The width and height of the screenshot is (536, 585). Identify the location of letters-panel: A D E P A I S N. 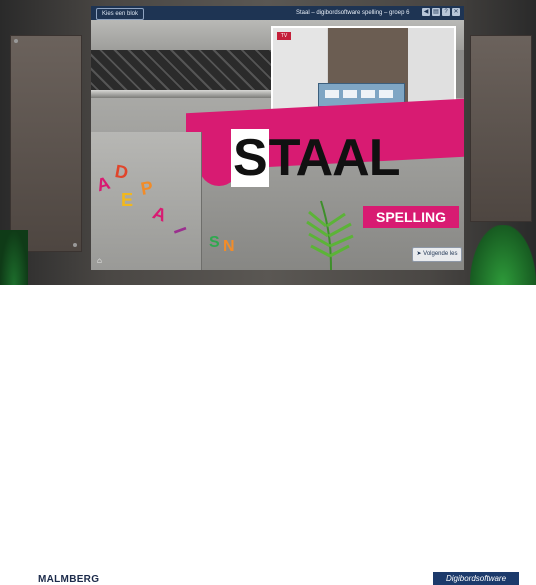
(163, 201).